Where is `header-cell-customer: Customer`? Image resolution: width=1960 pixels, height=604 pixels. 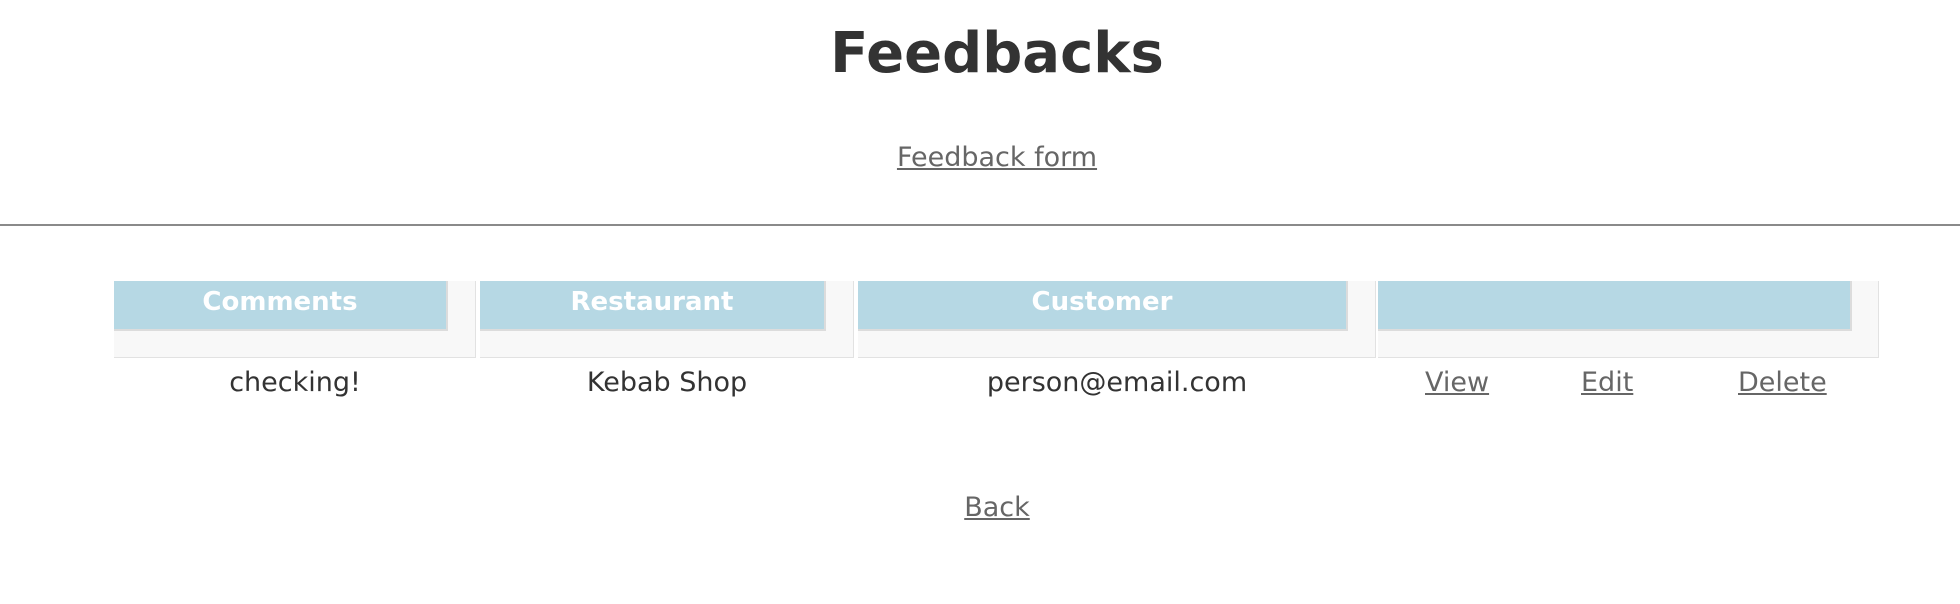 header-cell-customer: Customer is located at coordinates (1117, 319).